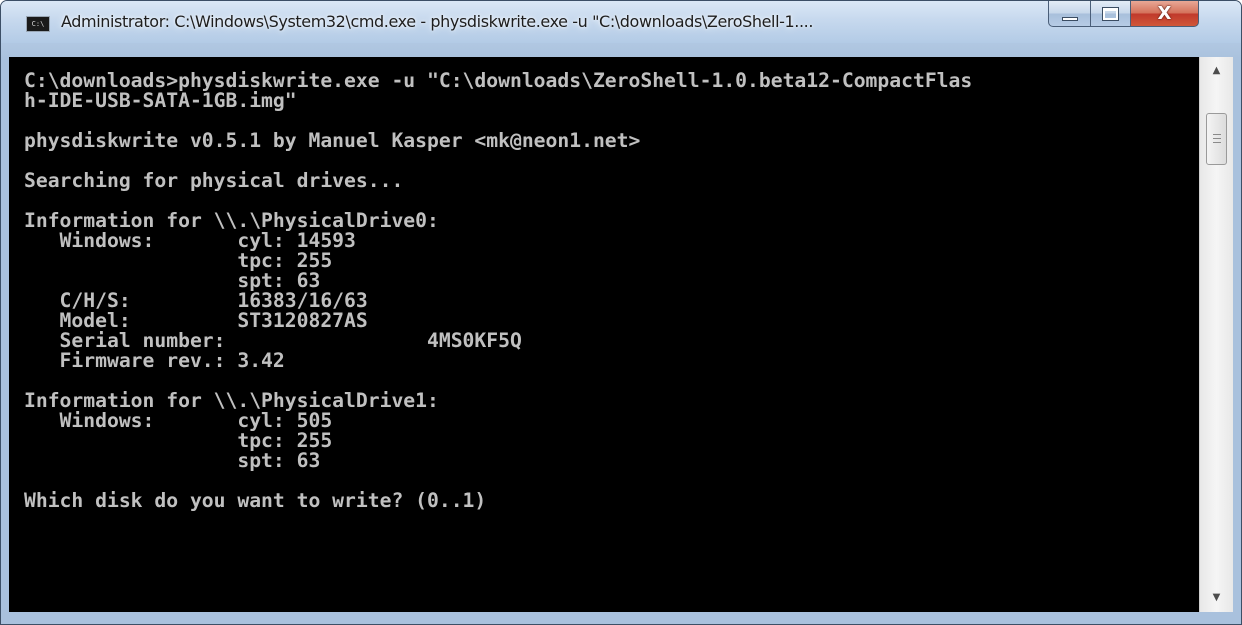 This screenshot has height=625, width=1242. Describe the element at coordinates (190, 240) in the screenshot. I see `console-line: Windows: cyl: 14593` at that location.